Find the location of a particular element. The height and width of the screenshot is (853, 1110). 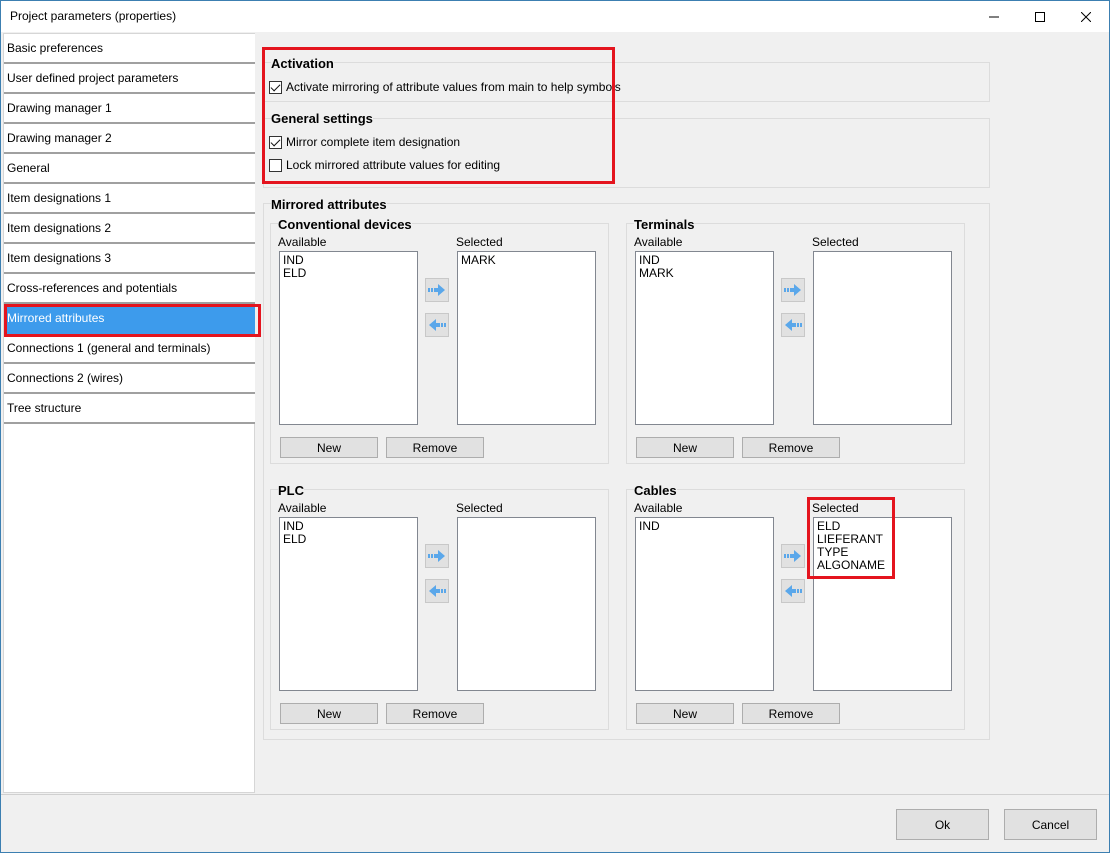

cables-available-label: Available is located at coordinates (658, 508).